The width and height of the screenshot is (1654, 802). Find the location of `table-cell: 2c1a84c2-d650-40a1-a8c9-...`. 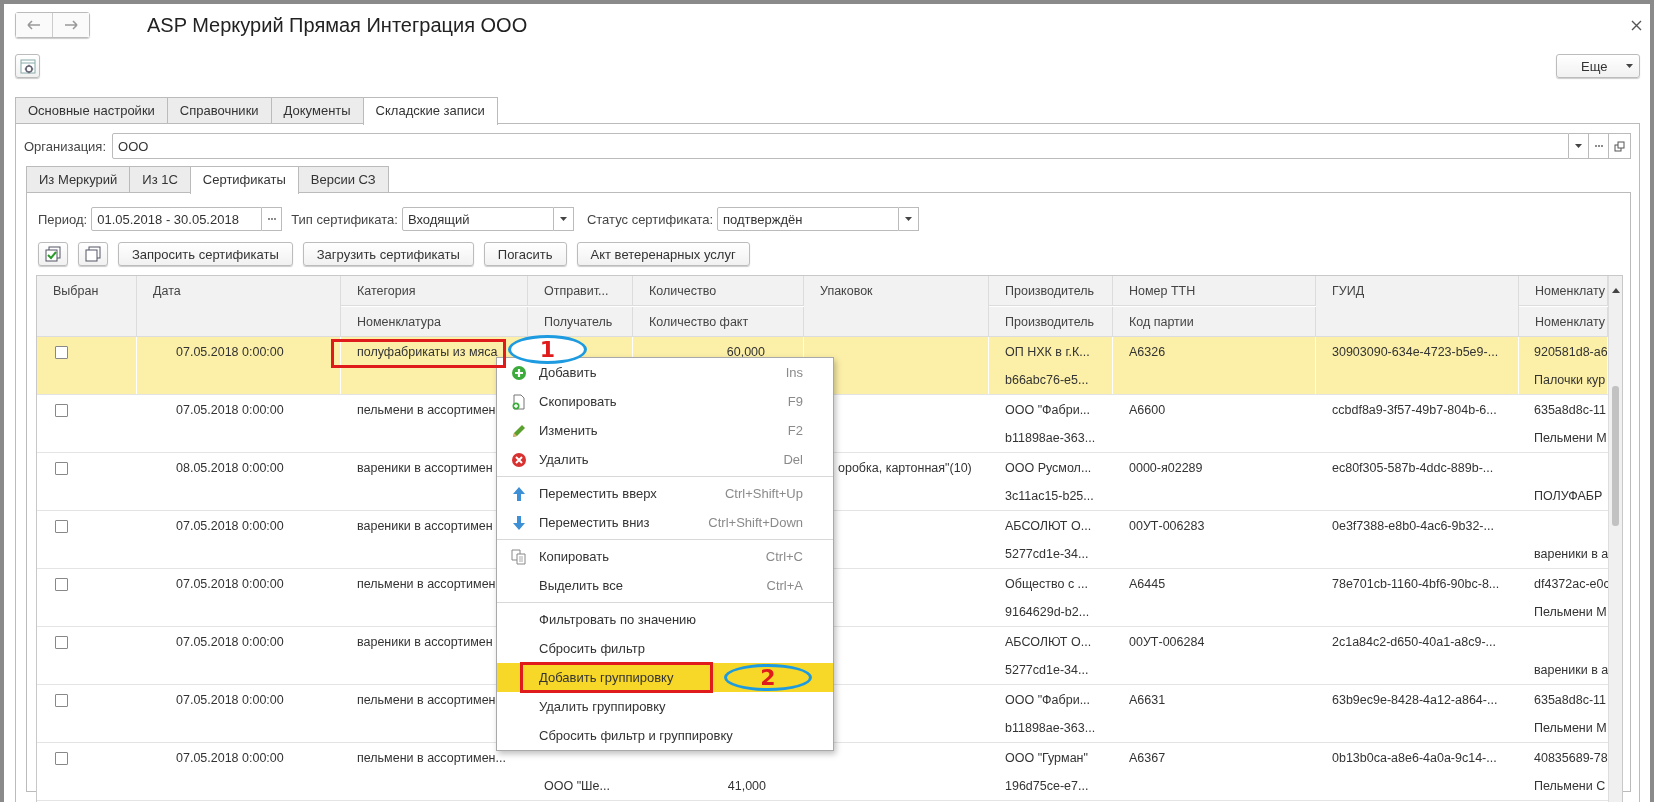

table-cell: 2c1a84c2-d650-40a1-a8c9-... is located at coordinates (1414, 642).